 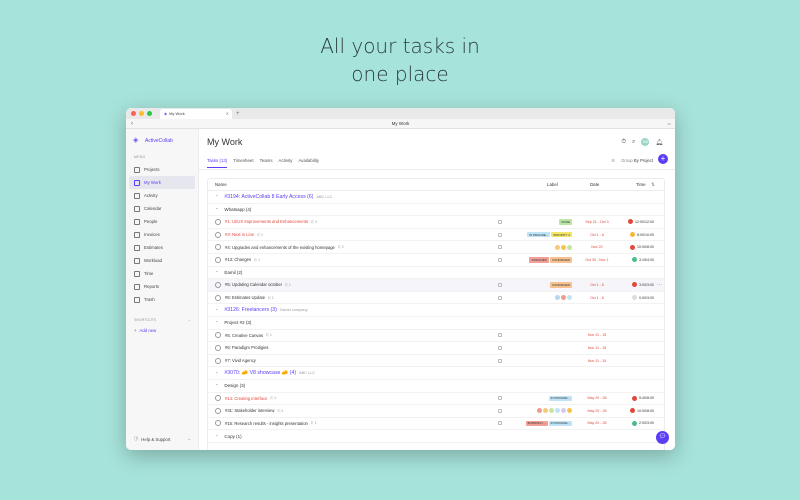 What do you see at coordinates (162, 195) in the screenshot?
I see `sidebar-item-activity: Activity` at bounding box center [162, 195].